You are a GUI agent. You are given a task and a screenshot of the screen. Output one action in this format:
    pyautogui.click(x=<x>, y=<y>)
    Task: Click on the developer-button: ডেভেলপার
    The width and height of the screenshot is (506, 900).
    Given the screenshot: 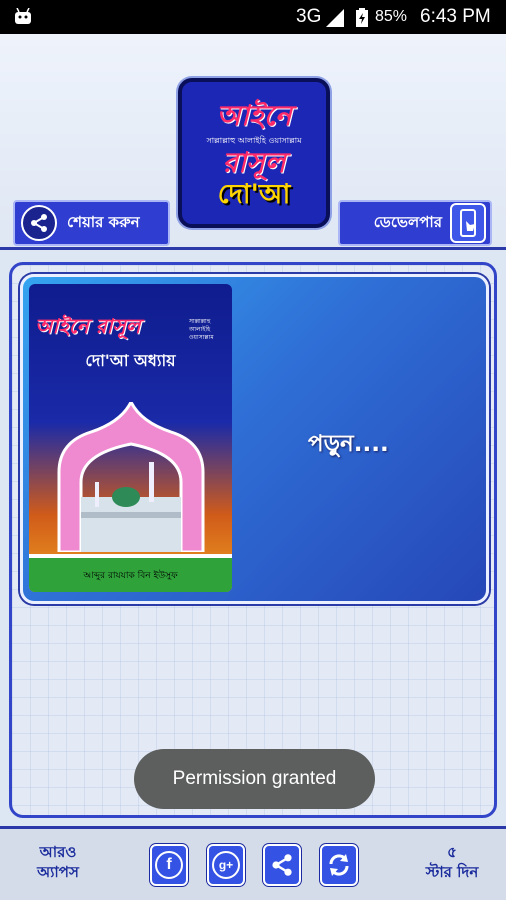 What is the action you would take?
    pyautogui.click(x=415, y=223)
    